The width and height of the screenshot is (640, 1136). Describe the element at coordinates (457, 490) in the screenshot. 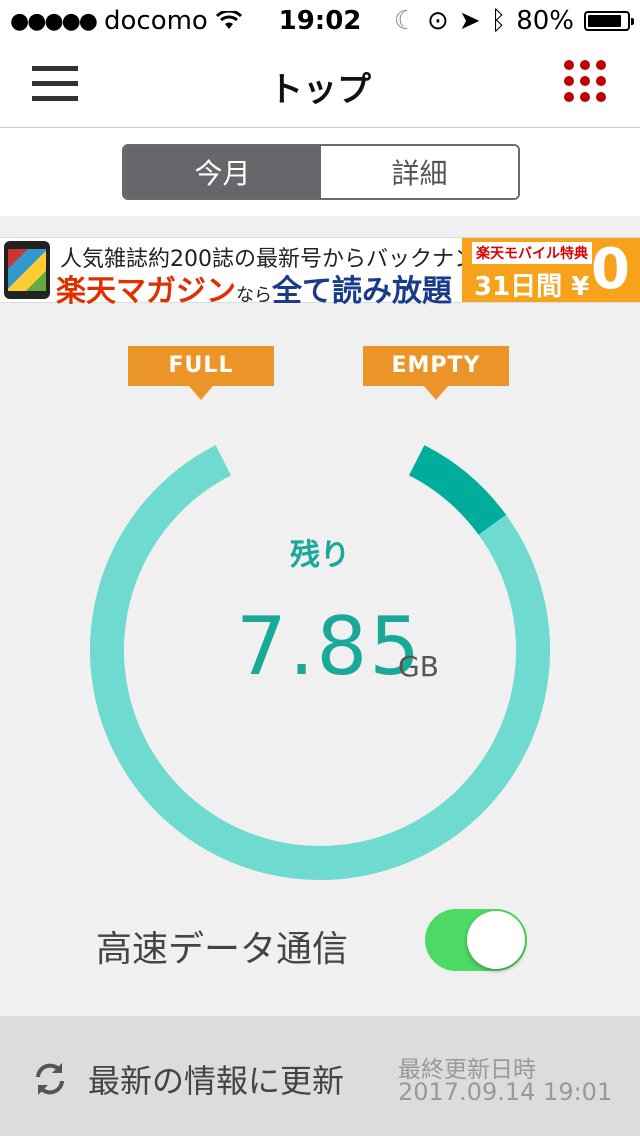

I see `gauge-used-arc` at that location.